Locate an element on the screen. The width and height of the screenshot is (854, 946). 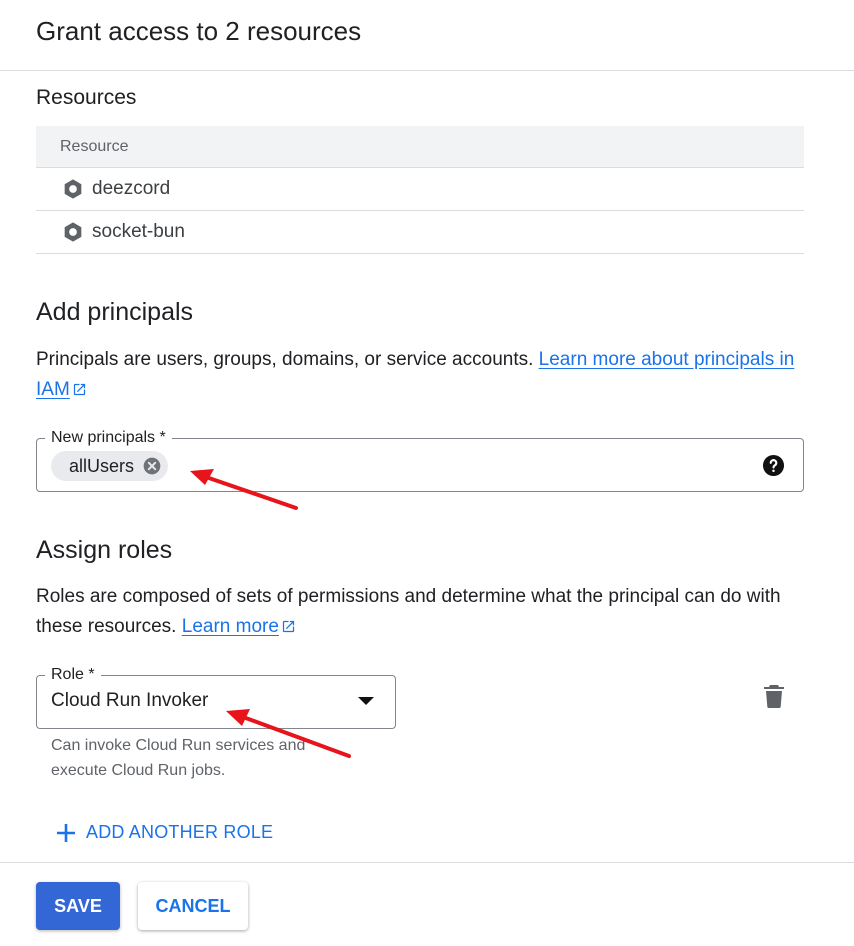
learn-more-roles-link: Learn more is located at coordinates (239, 626).